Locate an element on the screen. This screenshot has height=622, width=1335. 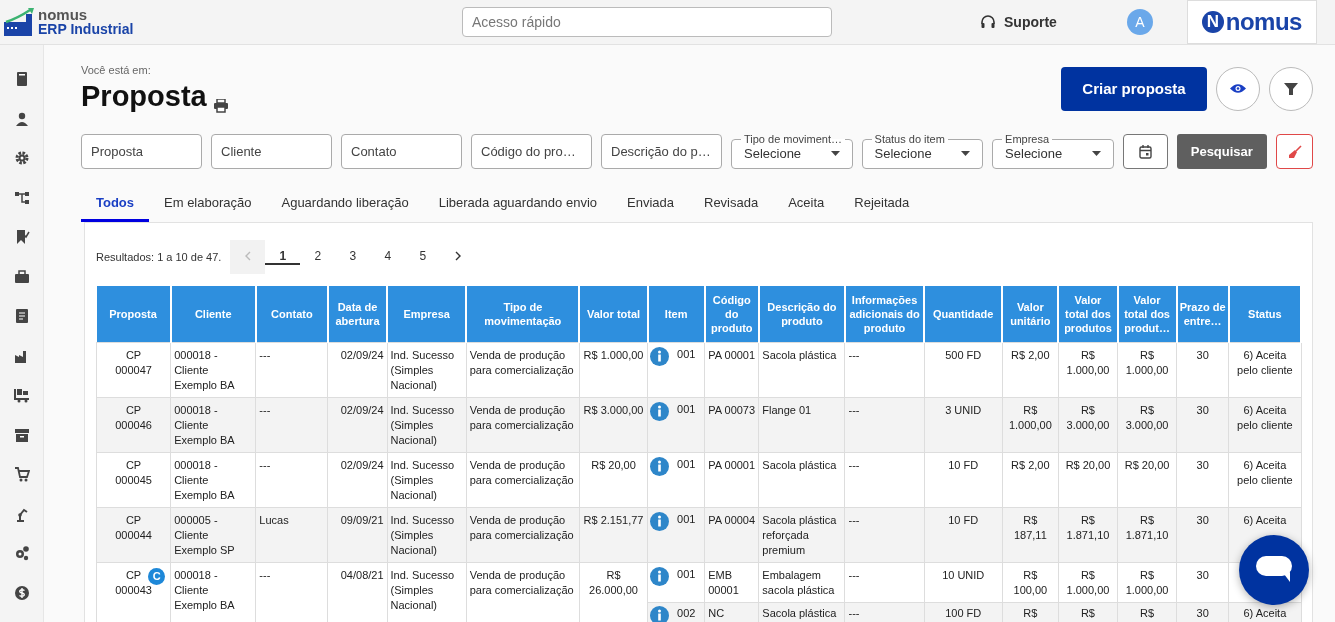
page-button: 2 is located at coordinates (318, 257).